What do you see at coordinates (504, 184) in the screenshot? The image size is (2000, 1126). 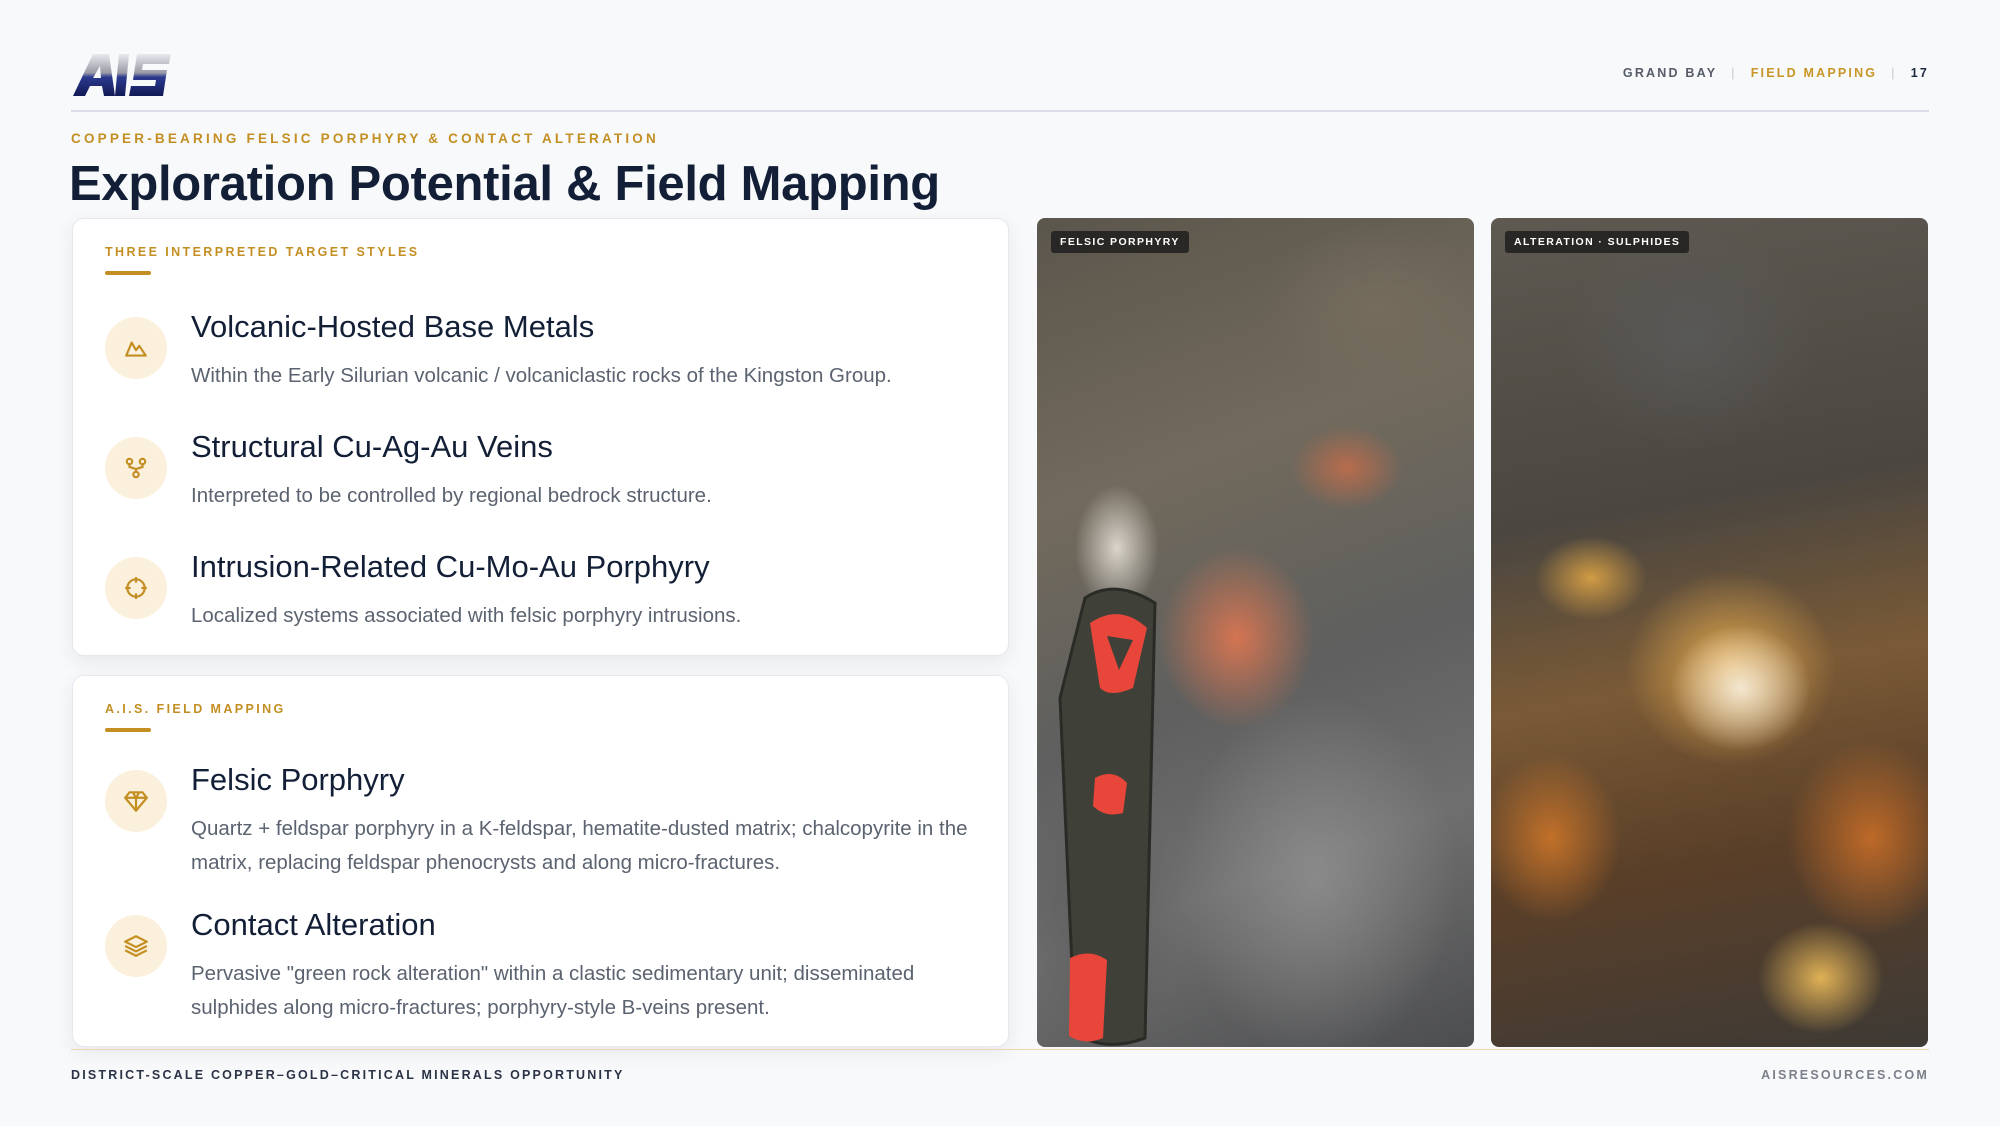 I see `page-title: Exploration Potential & Field Mapping` at bounding box center [504, 184].